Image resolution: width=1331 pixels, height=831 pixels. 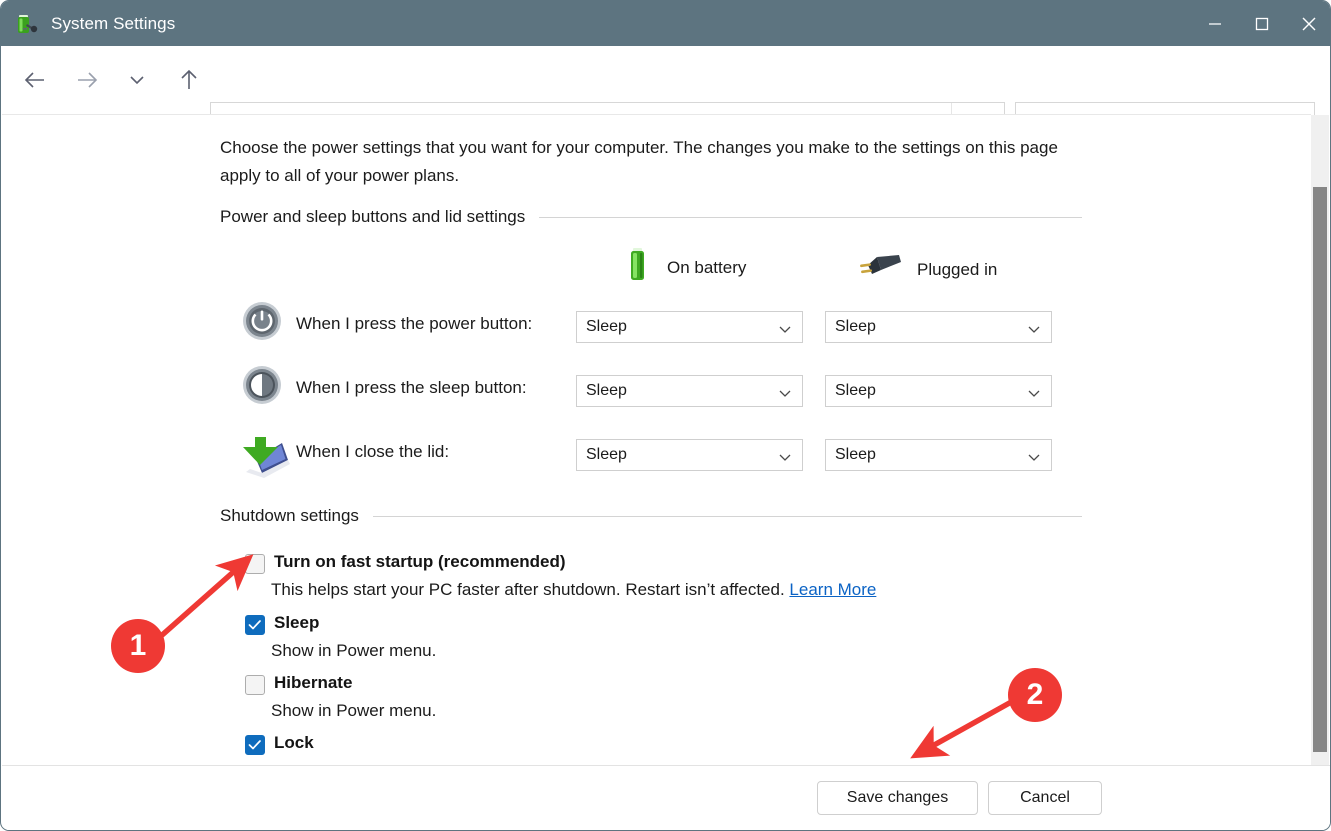 I want to click on title-bar: System Settings, so click(x=665, y=23).